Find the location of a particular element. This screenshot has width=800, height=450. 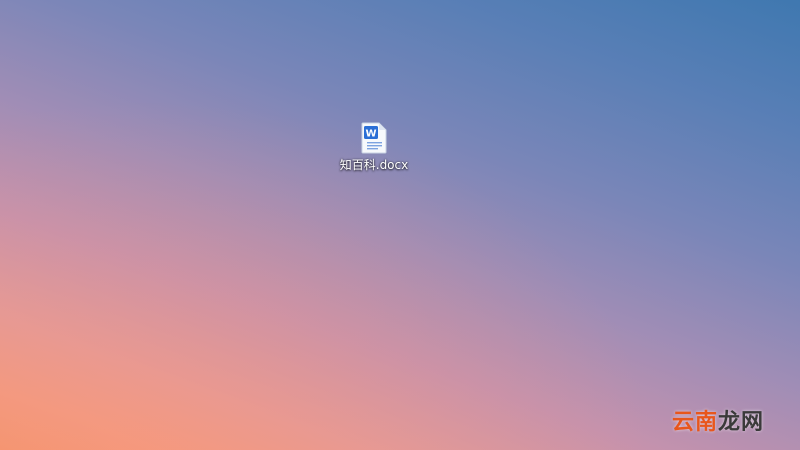

watermark-part-2: 龙网 is located at coordinates (740, 422).